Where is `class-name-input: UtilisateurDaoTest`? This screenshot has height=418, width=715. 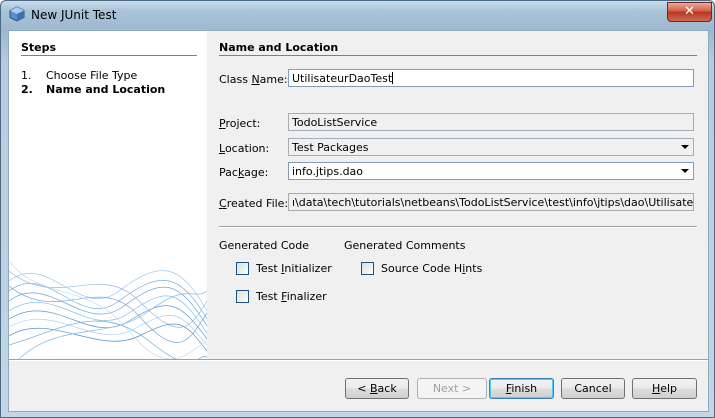
class-name-input: UtilisateurDaoTest is located at coordinates (491, 78).